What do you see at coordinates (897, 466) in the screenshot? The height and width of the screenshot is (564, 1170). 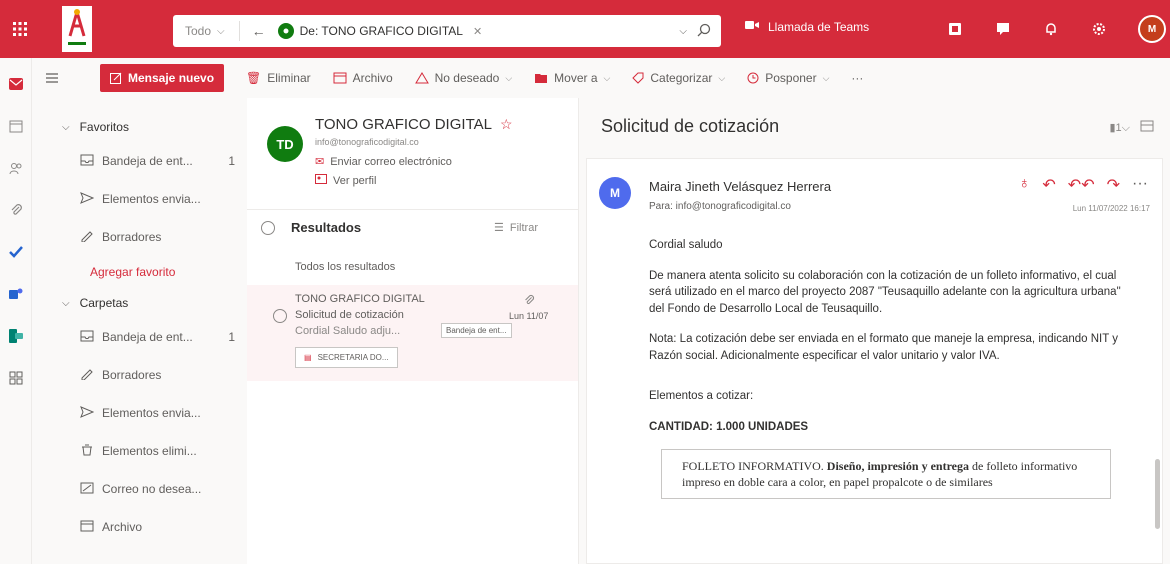 I see `table-bold: Diseño, impresión y entrega` at bounding box center [897, 466].